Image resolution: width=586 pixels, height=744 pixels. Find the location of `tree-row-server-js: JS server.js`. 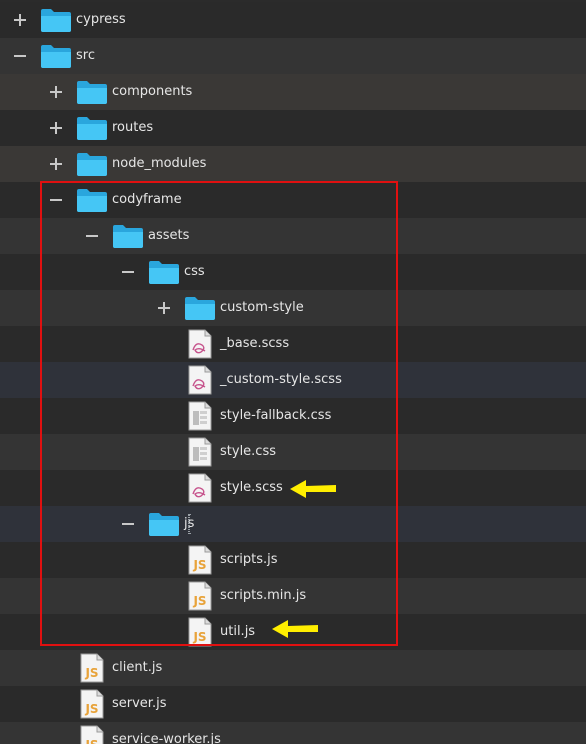

tree-row-server-js: JS server.js is located at coordinates (293, 704).